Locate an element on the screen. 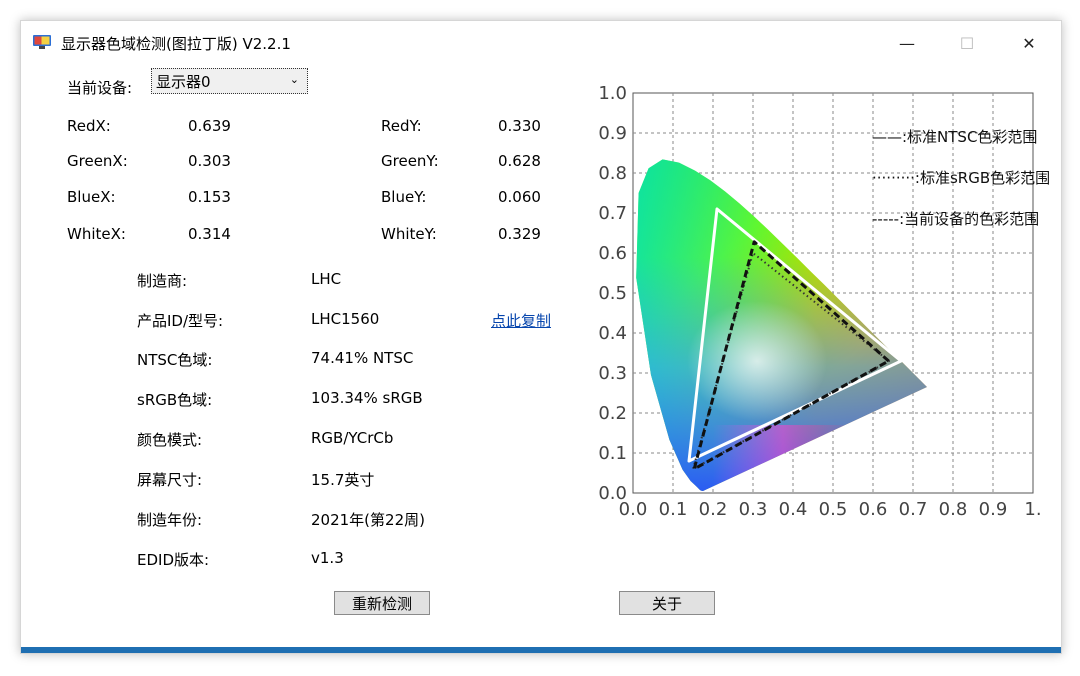 The height and width of the screenshot is (676, 1080). red-x-value: 0.639 is located at coordinates (209, 126).